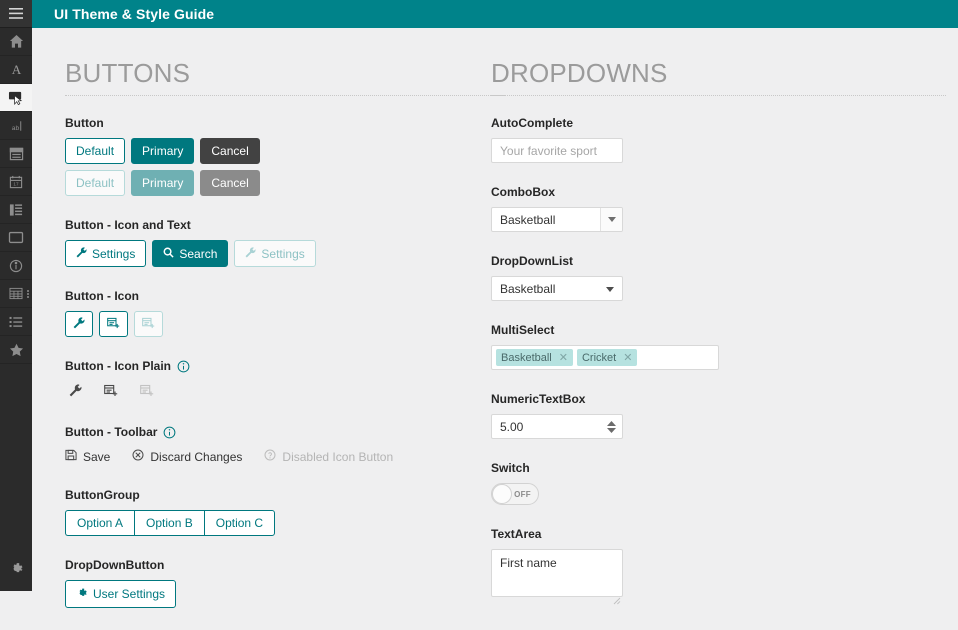 This screenshot has height=630, width=958. Describe the element at coordinates (534, 357) in the screenshot. I see `multiselect-chip: Basketball ✕` at that location.